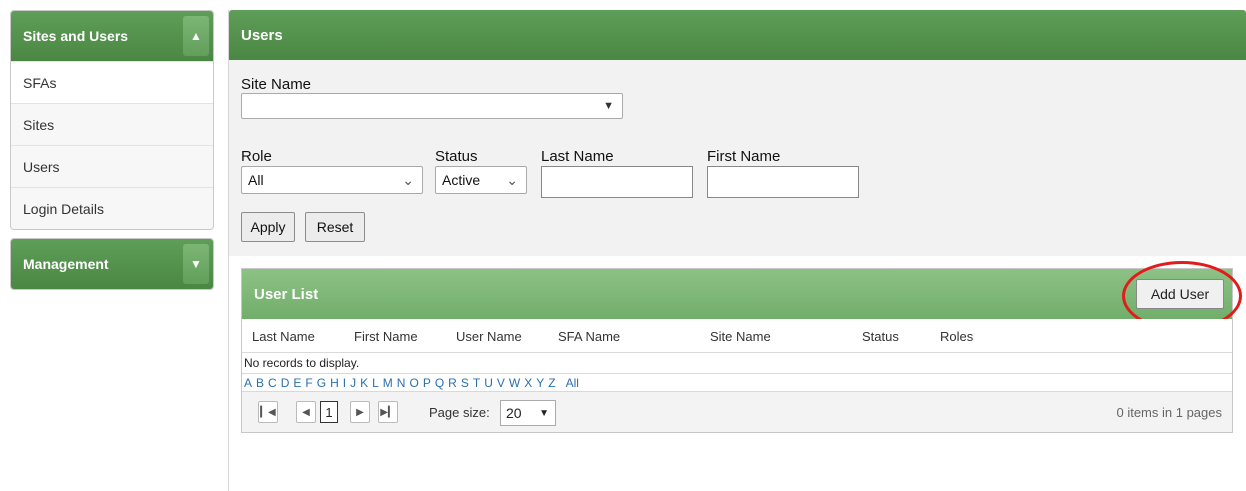 Image resolution: width=1246 pixels, height=491 pixels. Describe the element at coordinates (452, 383) in the screenshot. I see `letter-filter-link: R` at that location.